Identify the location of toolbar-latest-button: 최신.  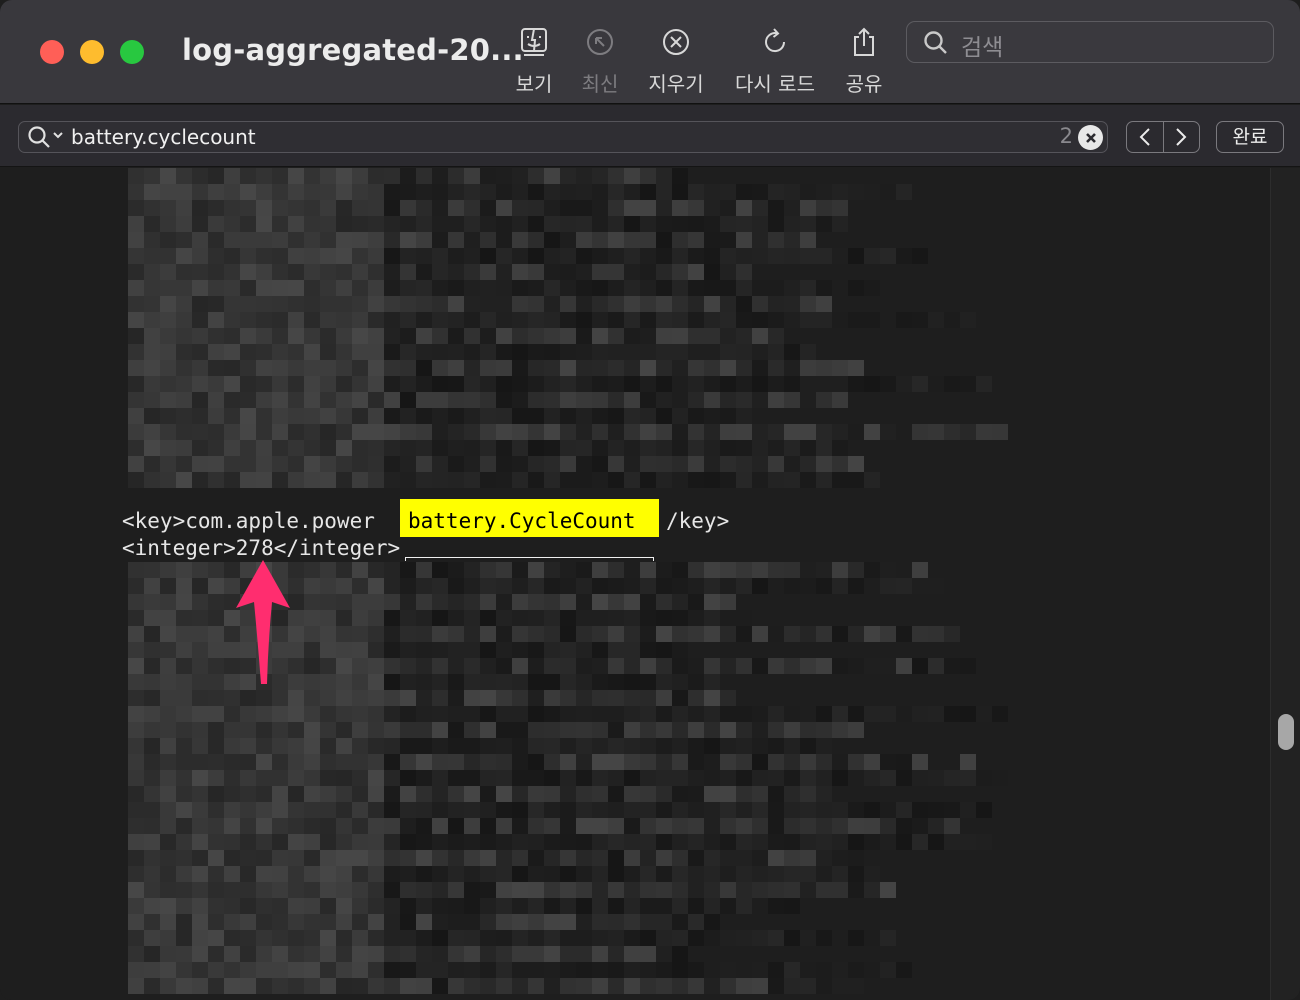
(600, 60).